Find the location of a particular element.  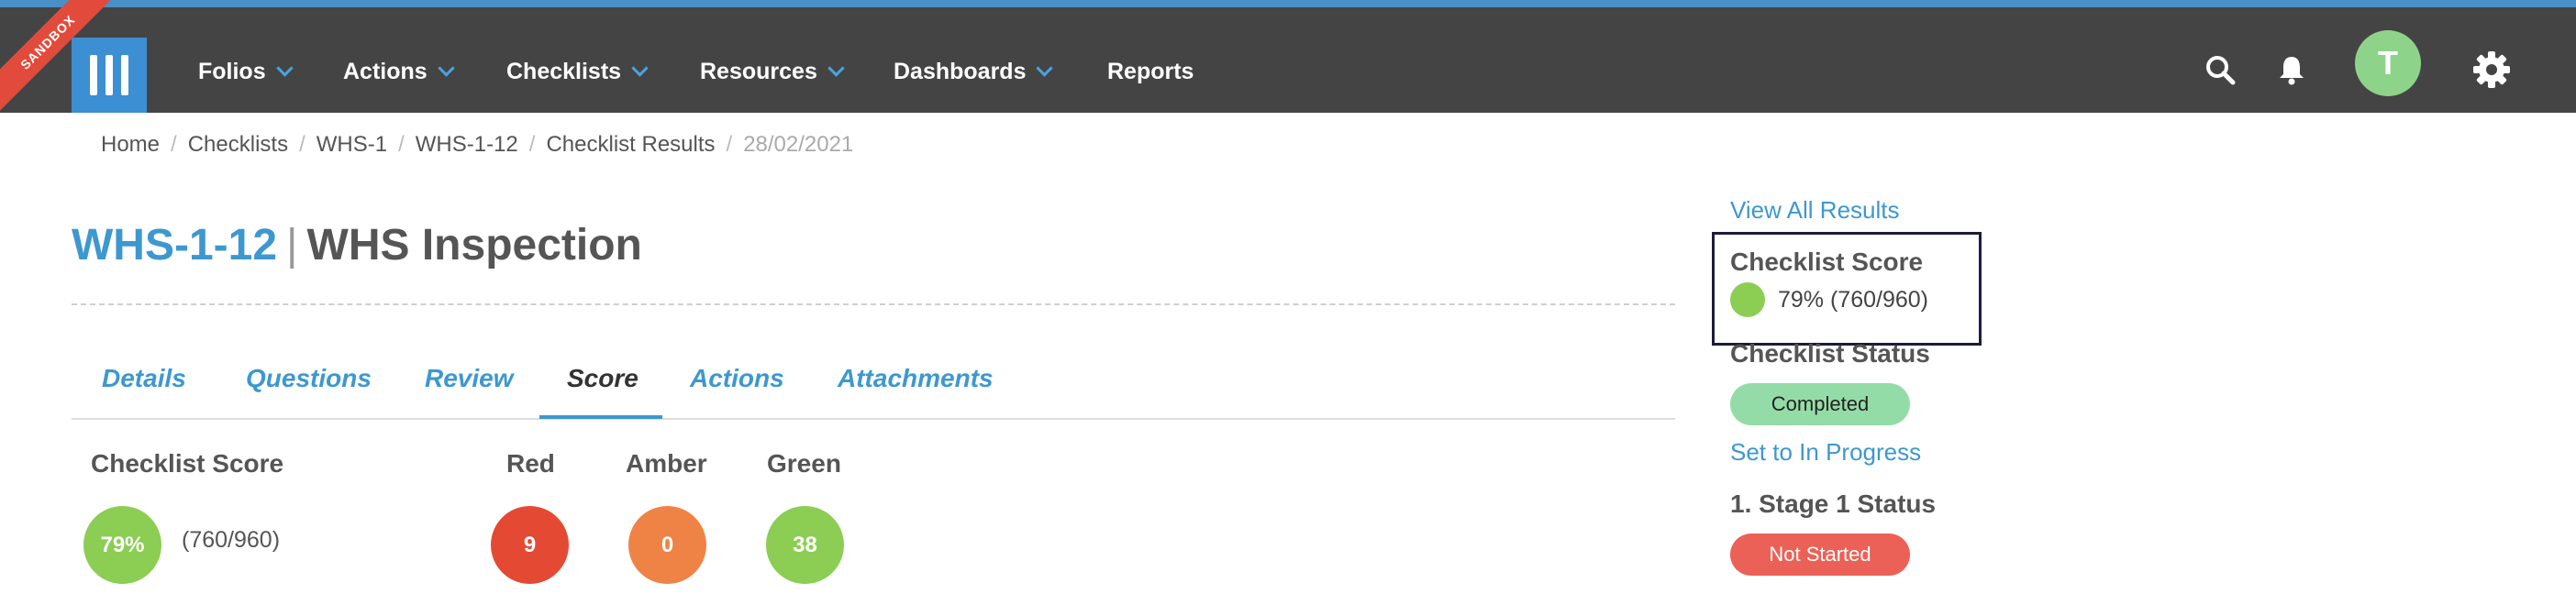

sandbox-ribbon: SANDBOX is located at coordinates (57, 57).